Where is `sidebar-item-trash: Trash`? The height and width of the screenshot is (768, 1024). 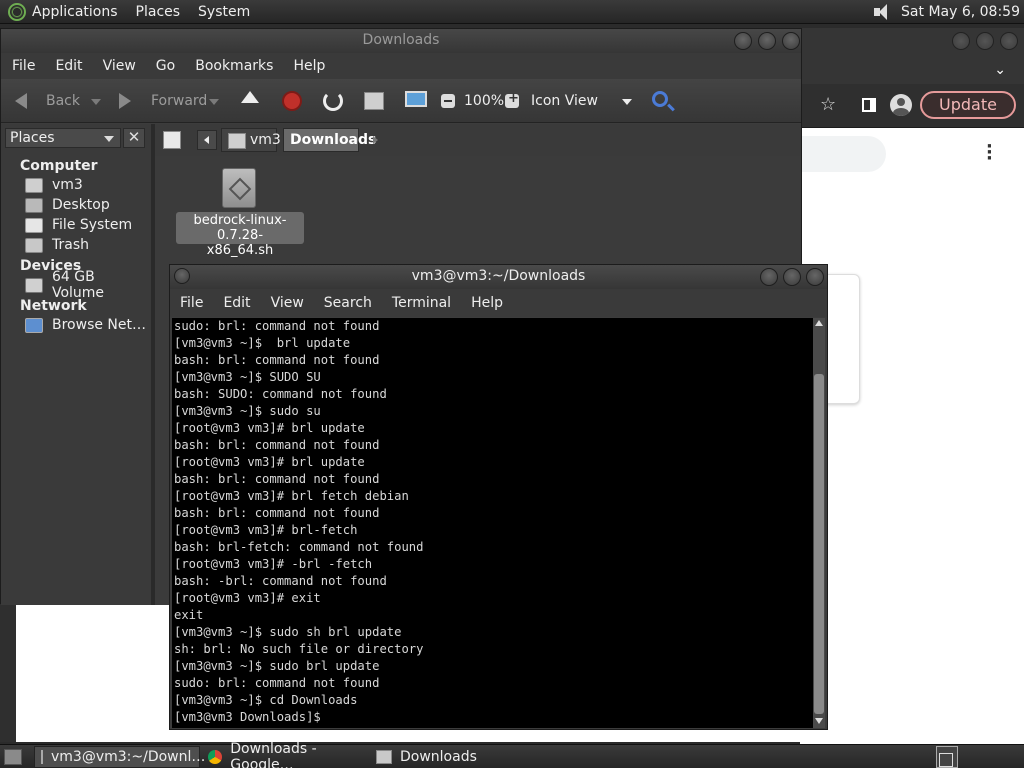 sidebar-item-trash: Trash is located at coordinates (57, 245).